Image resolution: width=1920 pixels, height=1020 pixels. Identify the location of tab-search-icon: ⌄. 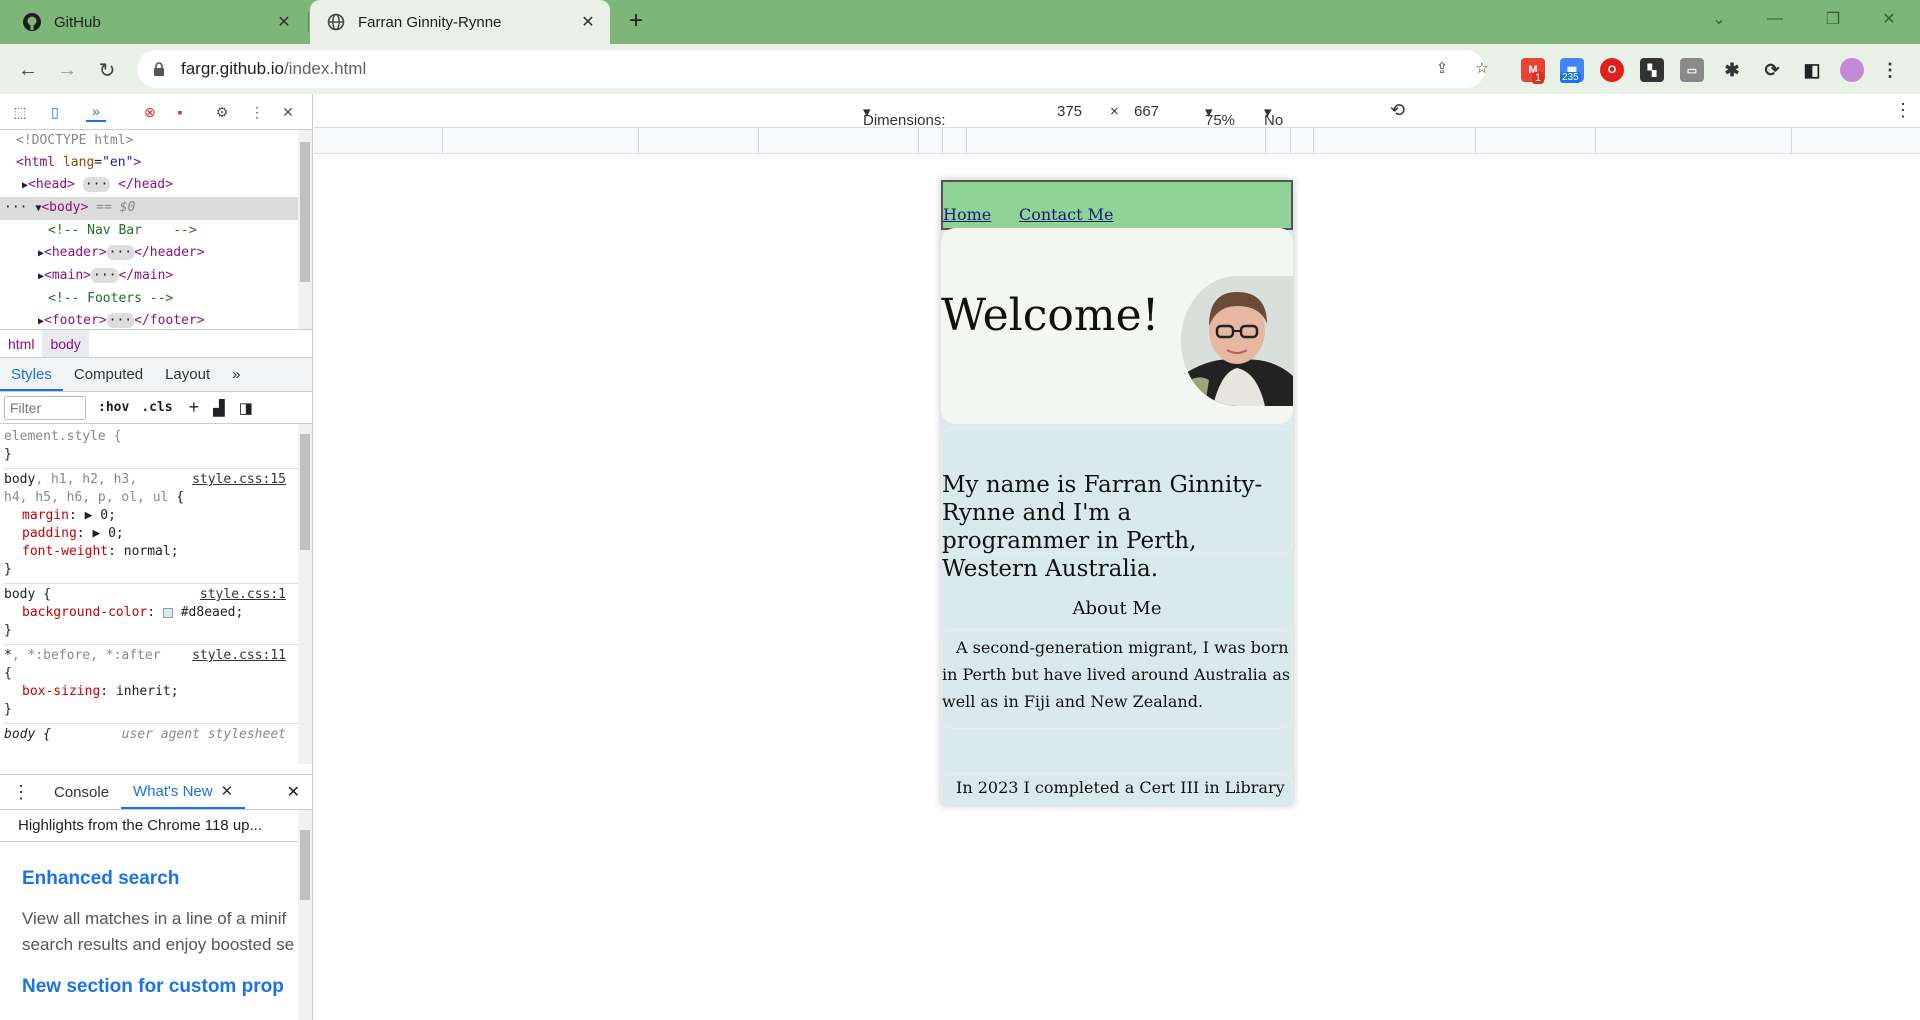
(1719, 19).